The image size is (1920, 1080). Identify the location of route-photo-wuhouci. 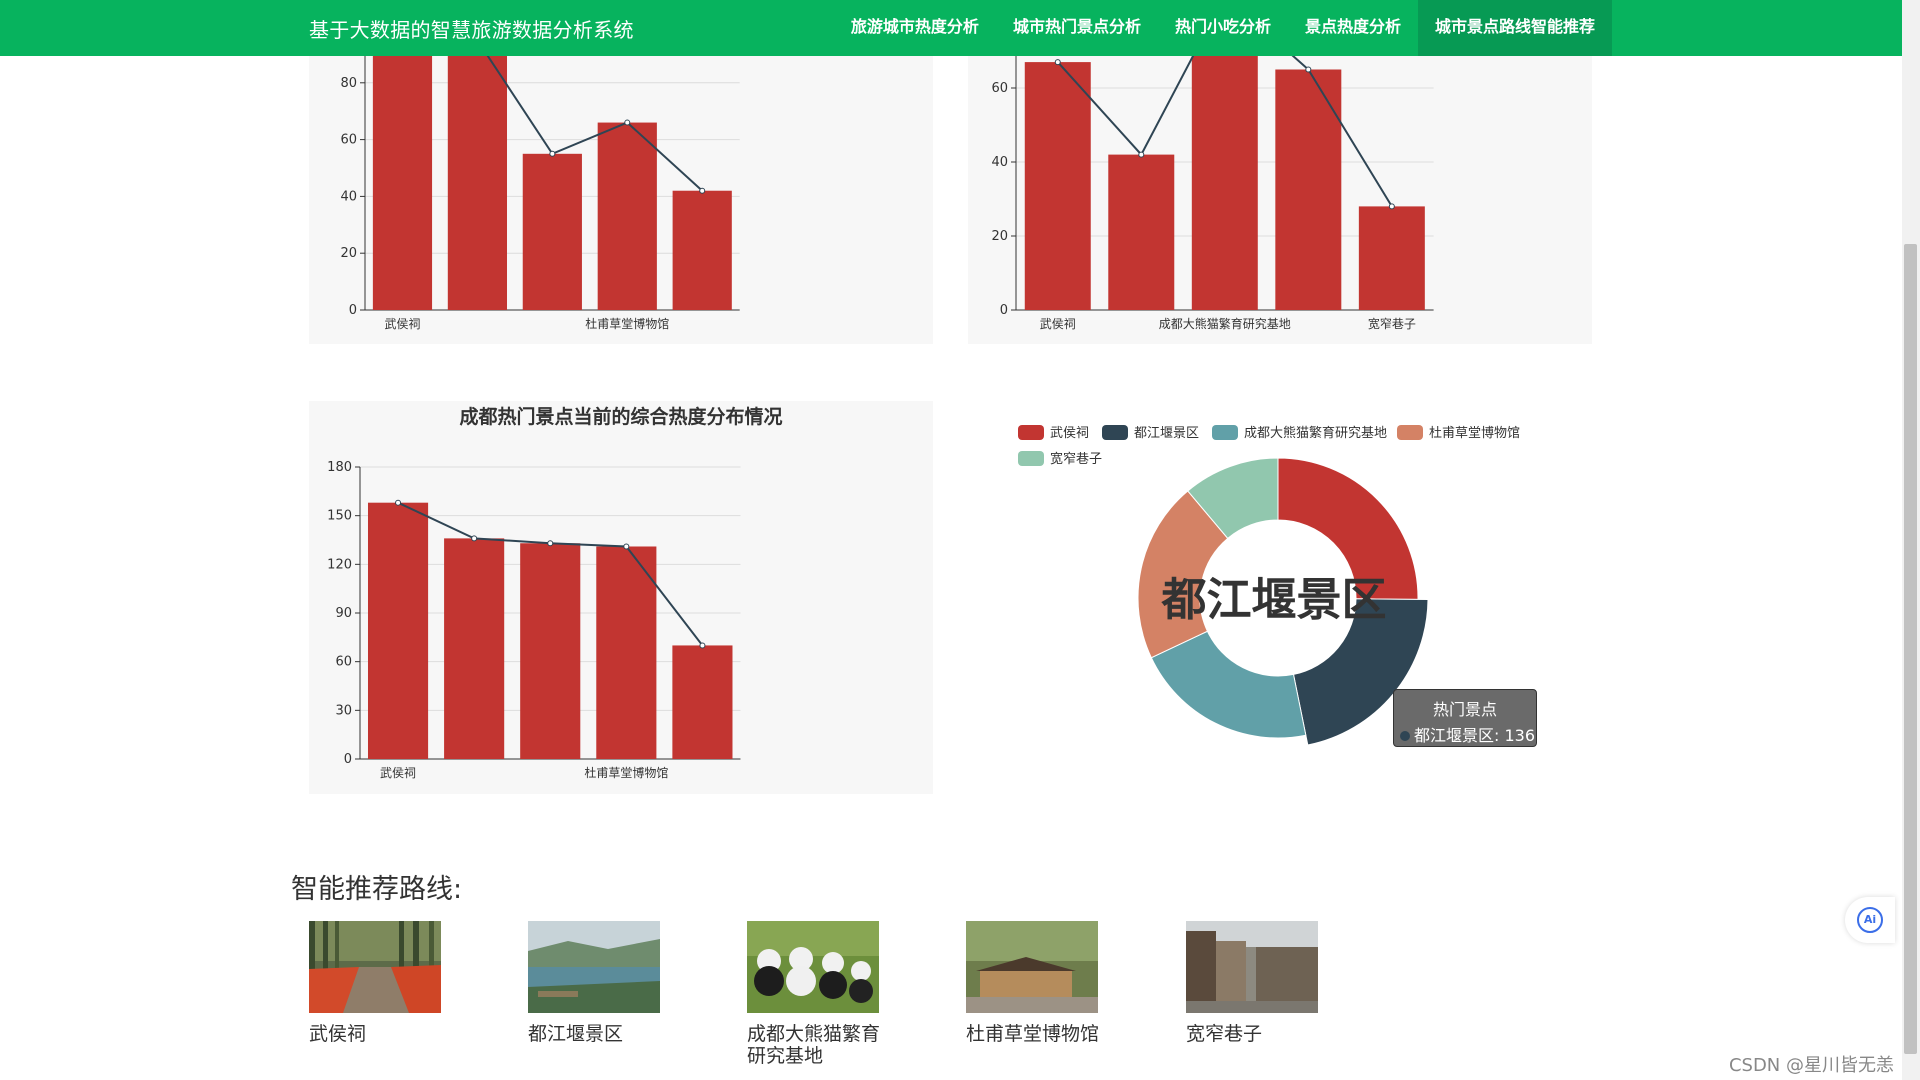
(375, 967).